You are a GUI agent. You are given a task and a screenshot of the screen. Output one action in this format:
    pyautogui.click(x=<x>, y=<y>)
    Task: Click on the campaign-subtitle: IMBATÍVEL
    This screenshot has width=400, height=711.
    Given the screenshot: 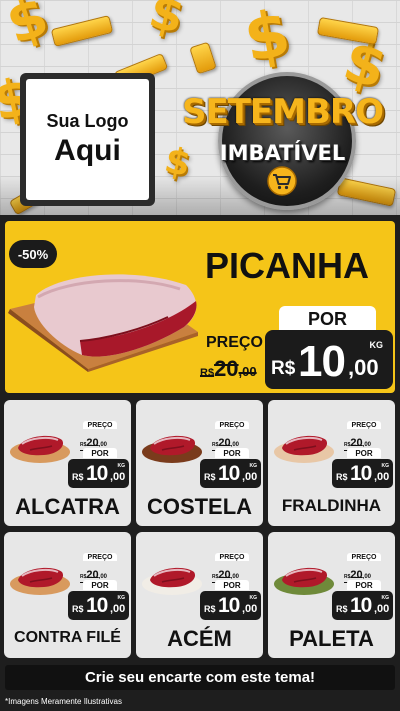 What is the action you would take?
    pyautogui.click(x=282, y=153)
    